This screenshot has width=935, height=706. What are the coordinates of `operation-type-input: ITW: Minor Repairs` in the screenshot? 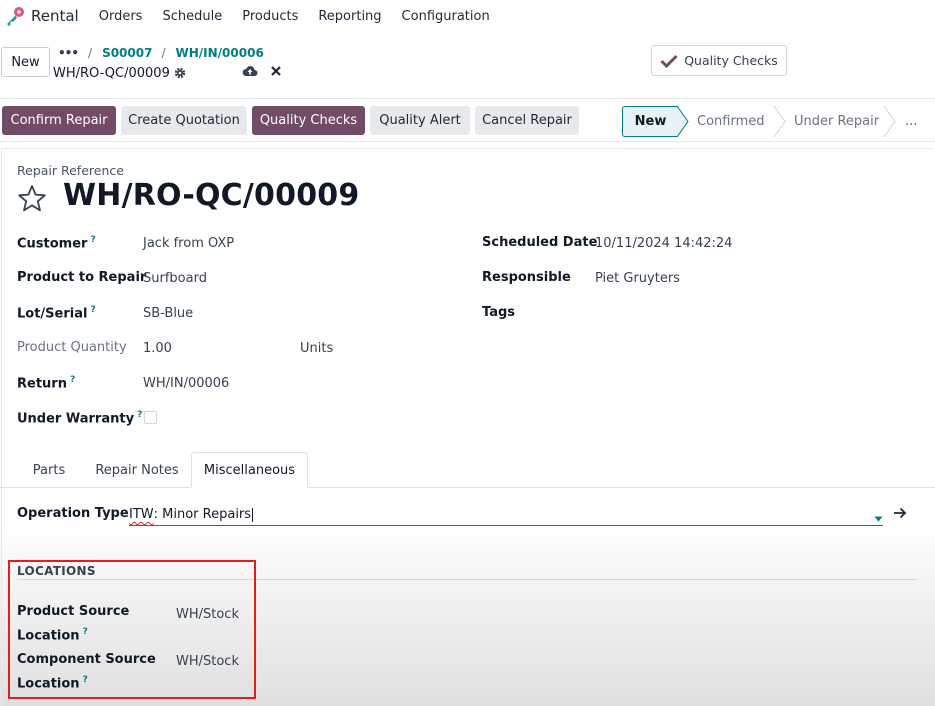 It's located at (506, 515).